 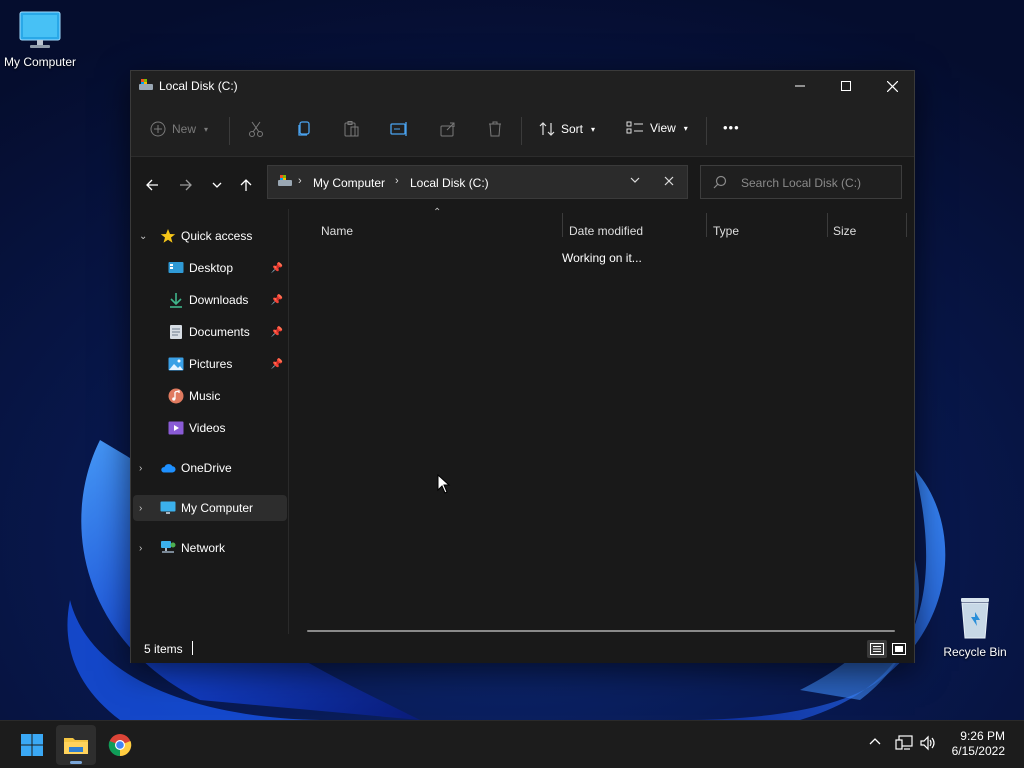 I want to click on close-button, so click(x=892, y=86).